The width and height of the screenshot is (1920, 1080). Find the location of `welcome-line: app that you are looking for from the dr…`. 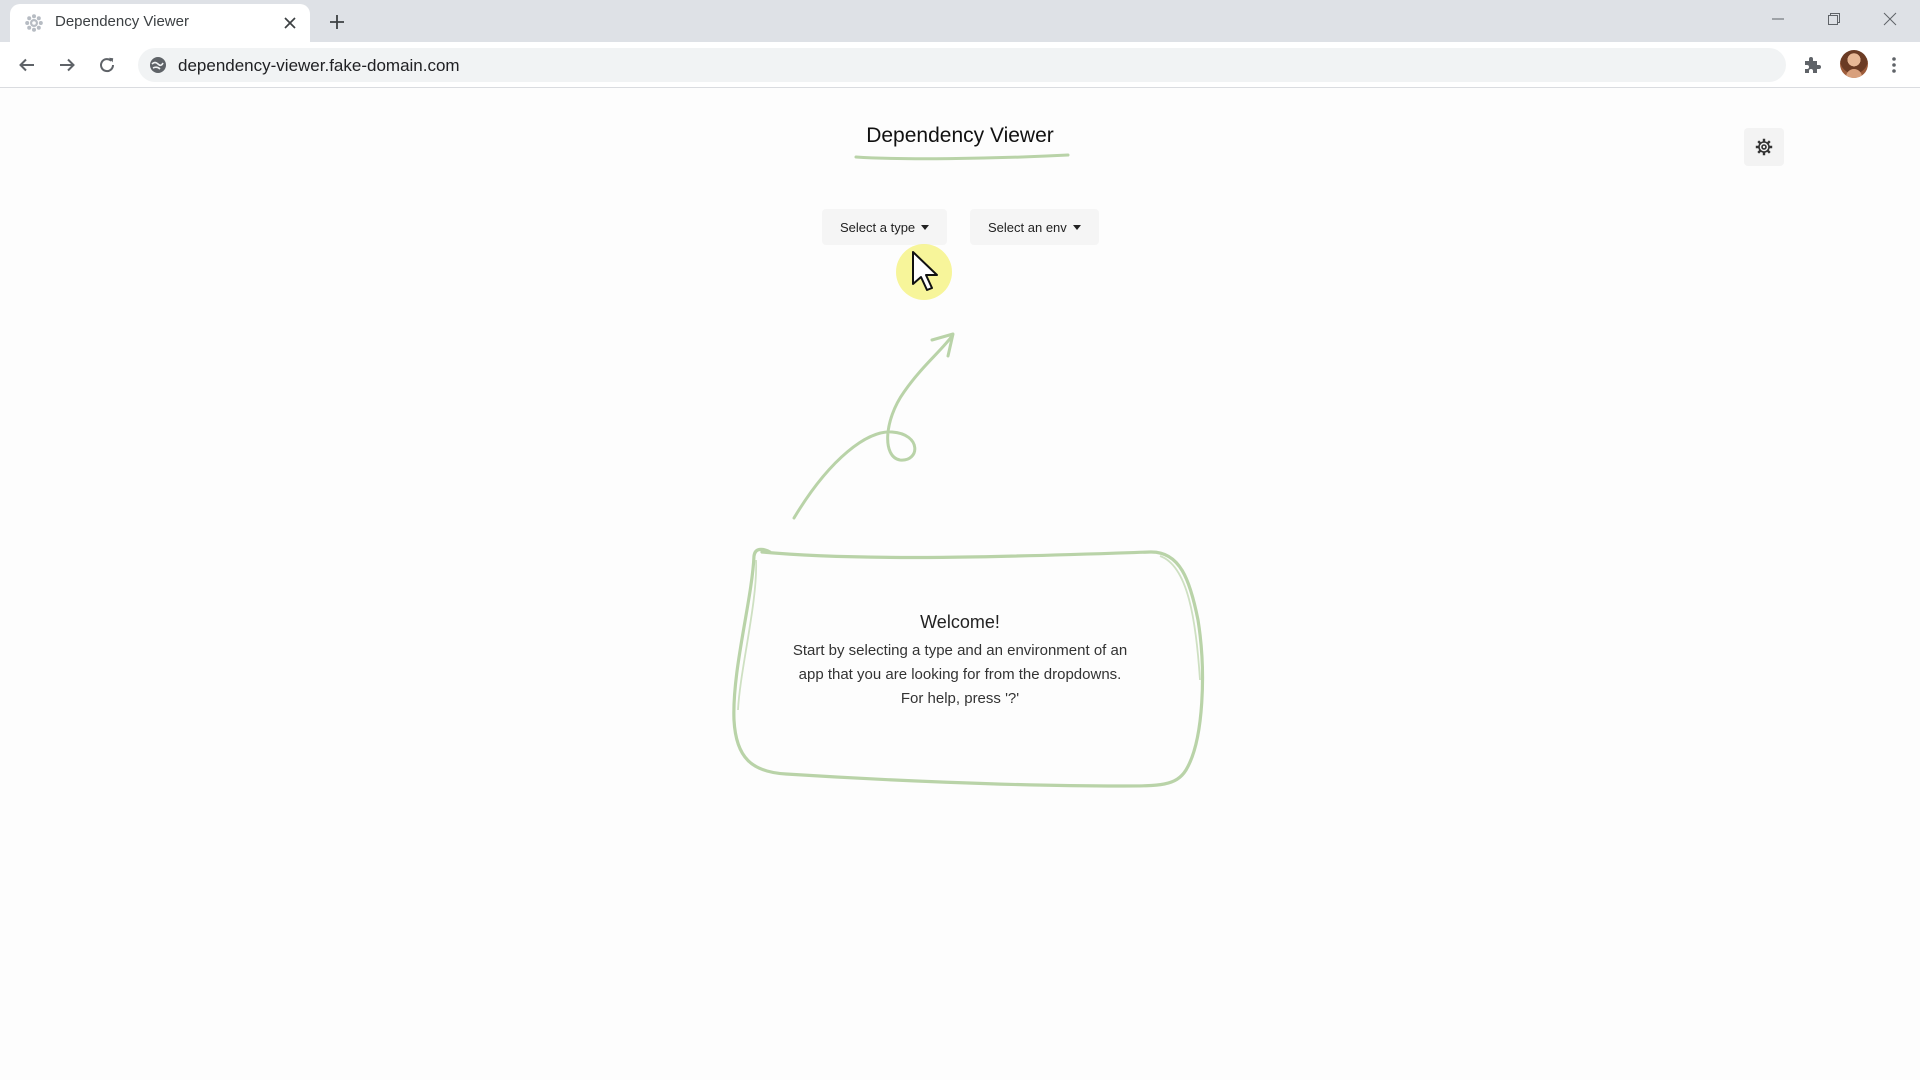

welcome-line: app that you are looking for from the dr… is located at coordinates (960, 674).